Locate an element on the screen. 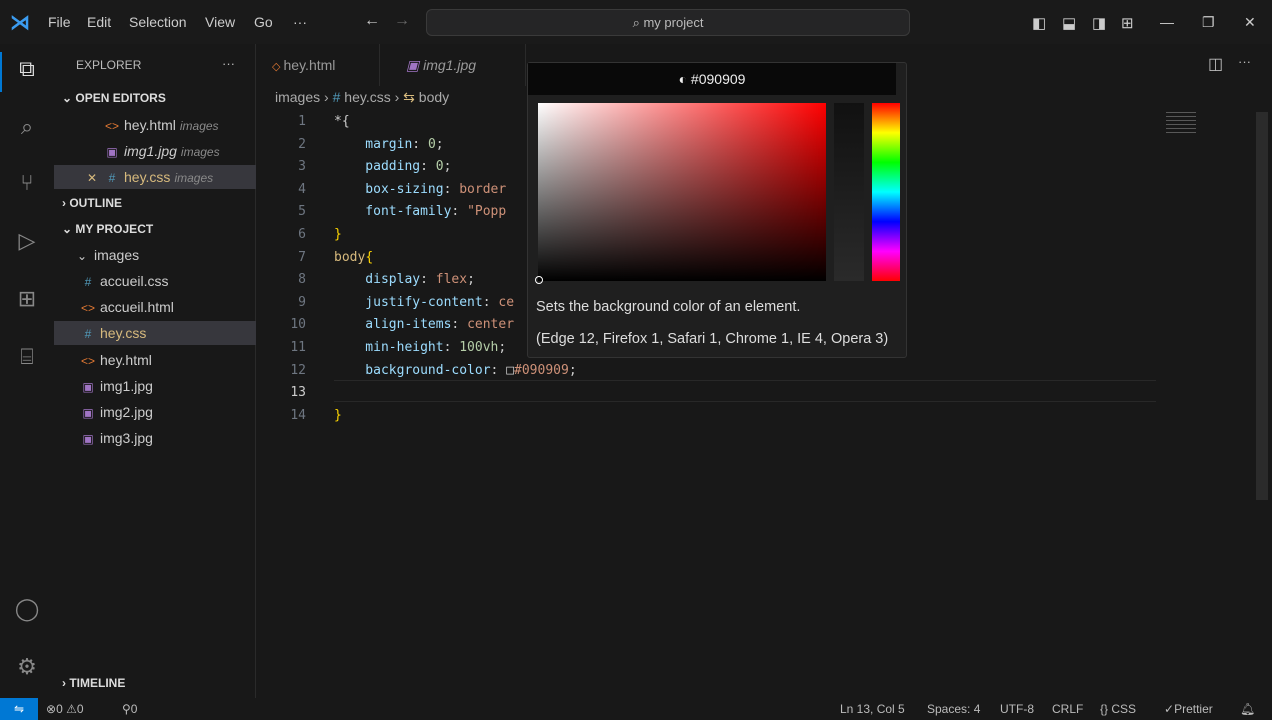 The width and height of the screenshot is (1272, 720). code-line: background-color: □#090909; is located at coordinates (455, 370).